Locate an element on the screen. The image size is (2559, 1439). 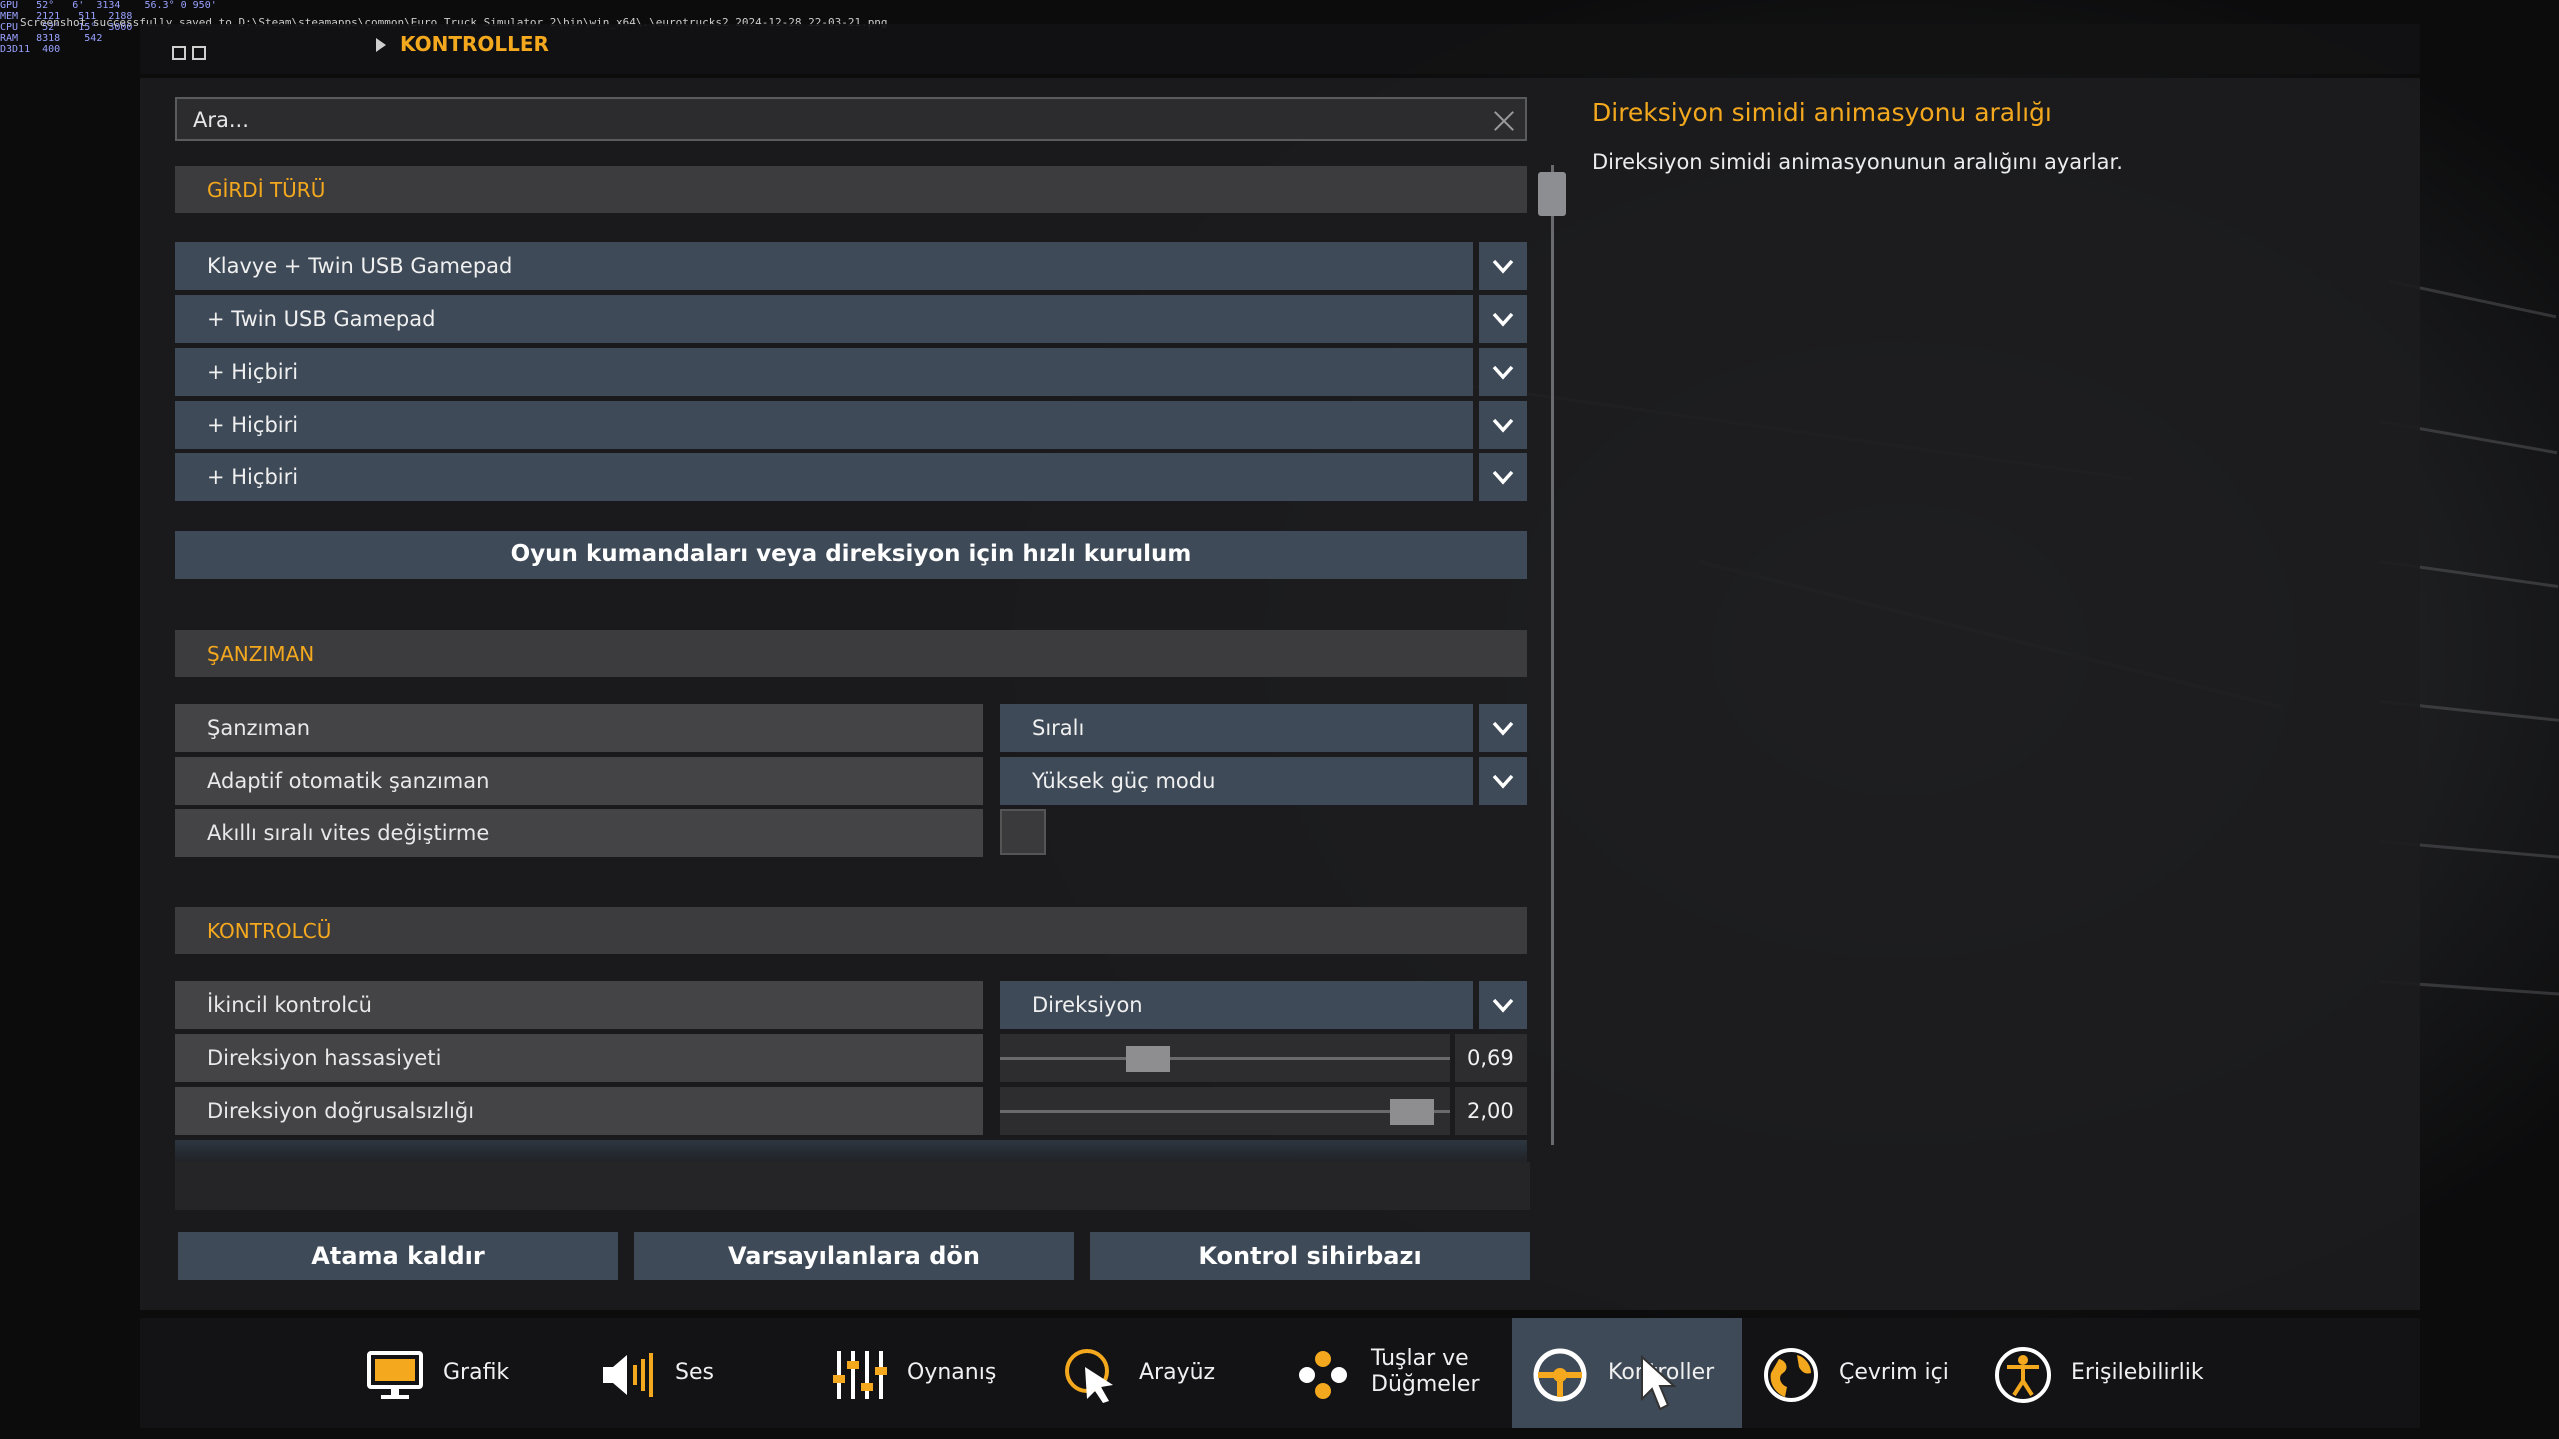
scrollbar-track is located at coordinates (1552, 655).